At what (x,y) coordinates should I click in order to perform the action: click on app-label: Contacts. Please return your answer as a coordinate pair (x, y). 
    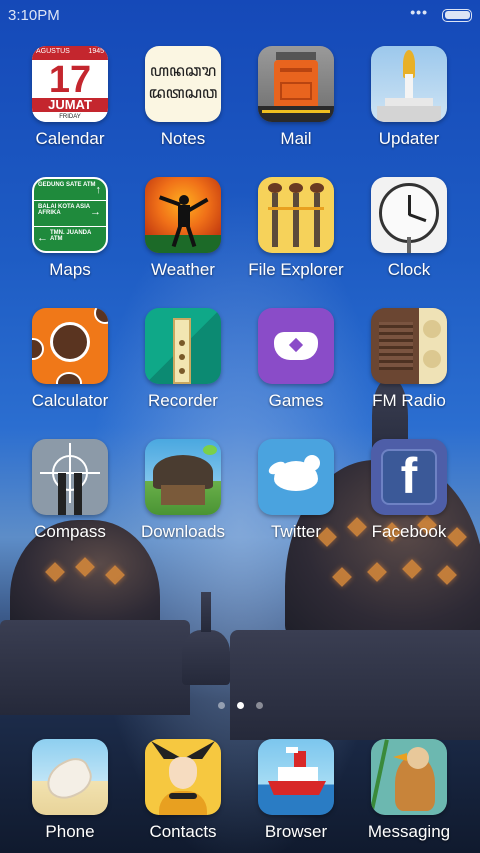
    Looking at the image, I should click on (183, 831).